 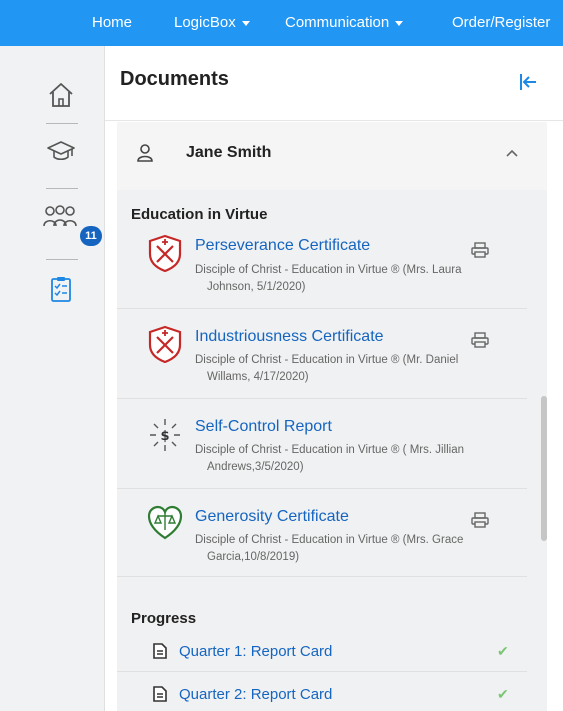 I want to click on scrollbar-thumb, so click(x=544, y=468).